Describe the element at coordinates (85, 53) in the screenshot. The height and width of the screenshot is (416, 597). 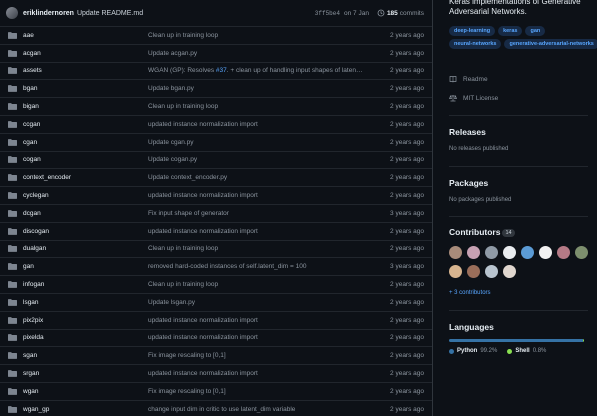
I see `file-name-link: acgan` at that location.